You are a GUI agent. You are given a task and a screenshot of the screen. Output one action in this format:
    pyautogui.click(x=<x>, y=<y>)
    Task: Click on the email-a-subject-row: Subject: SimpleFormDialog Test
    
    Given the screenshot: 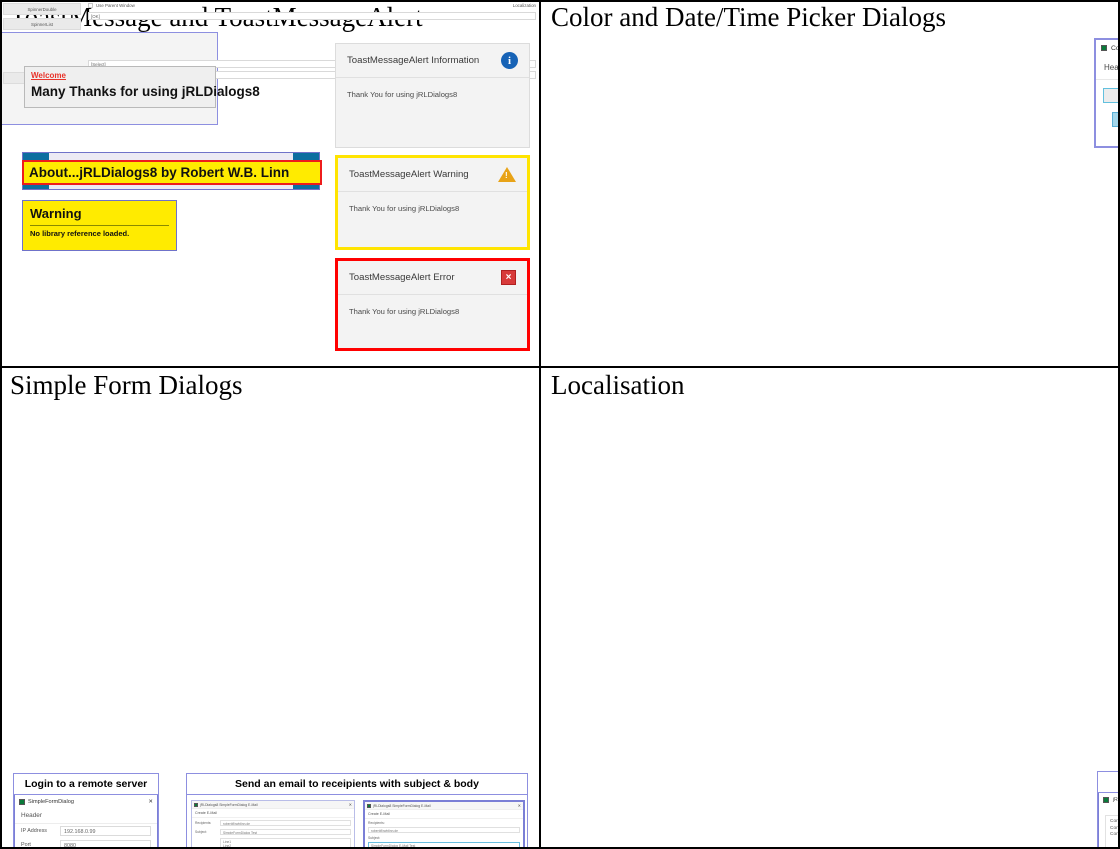 What is the action you would take?
    pyautogui.click(x=273, y=831)
    